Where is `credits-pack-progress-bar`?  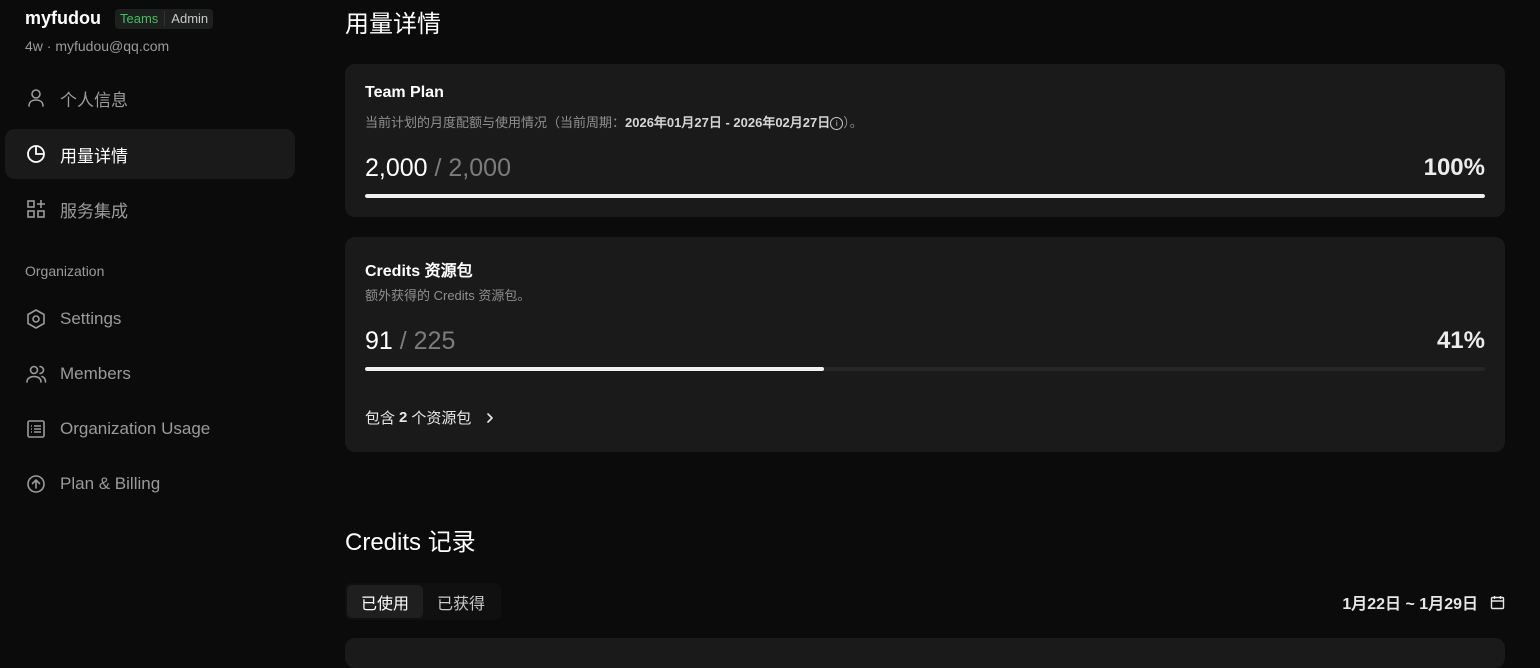
credits-pack-progress-bar is located at coordinates (925, 369).